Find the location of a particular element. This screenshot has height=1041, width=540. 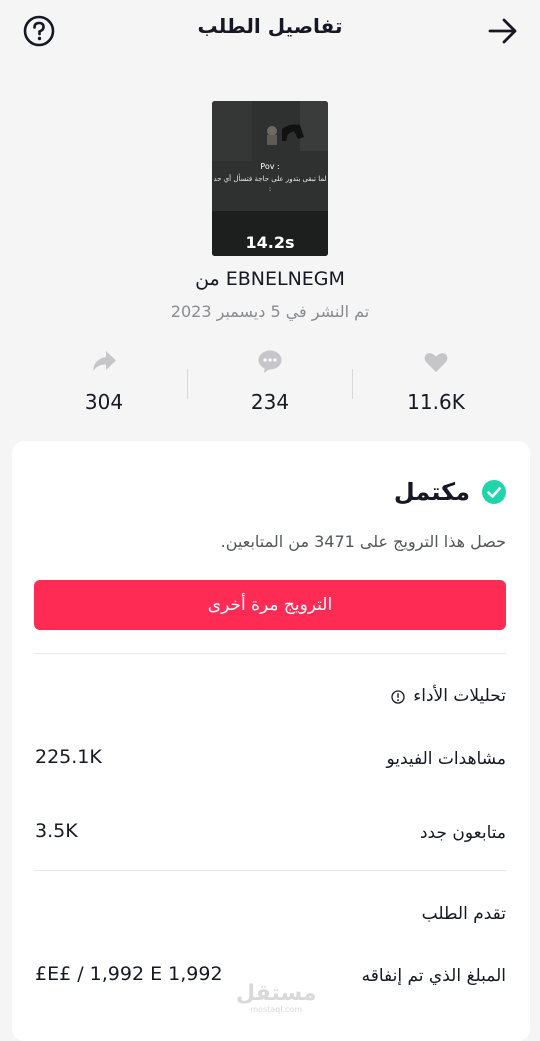

shares-stat: 304 is located at coordinates (104, 381).